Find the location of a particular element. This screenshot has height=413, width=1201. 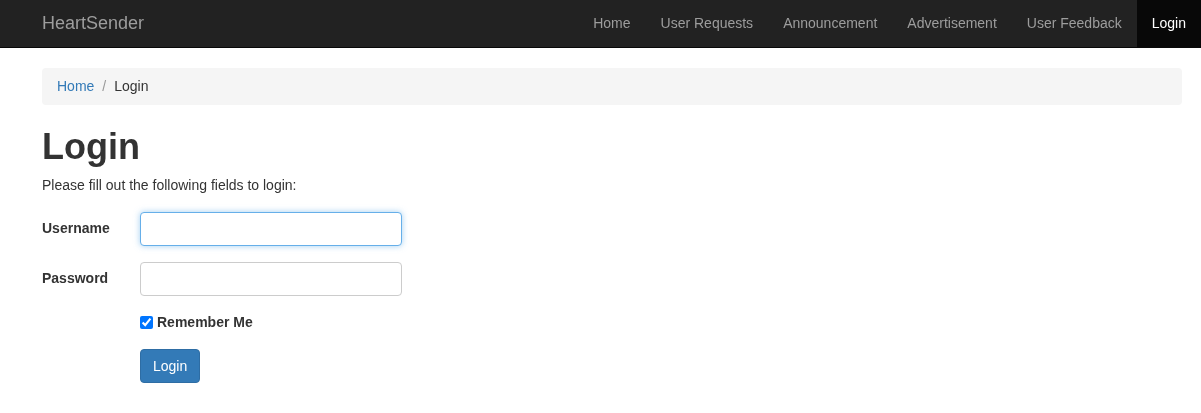

nav-link: Login is located at coordinates (1168, 24).